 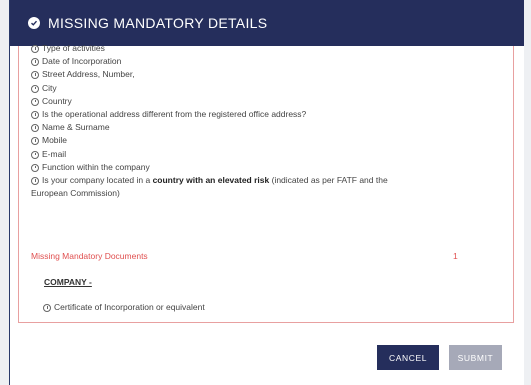 What do you see at coordinates (527, 192) in the screenshot?
I see `backdrop-right` at bounding box center [527, 192].